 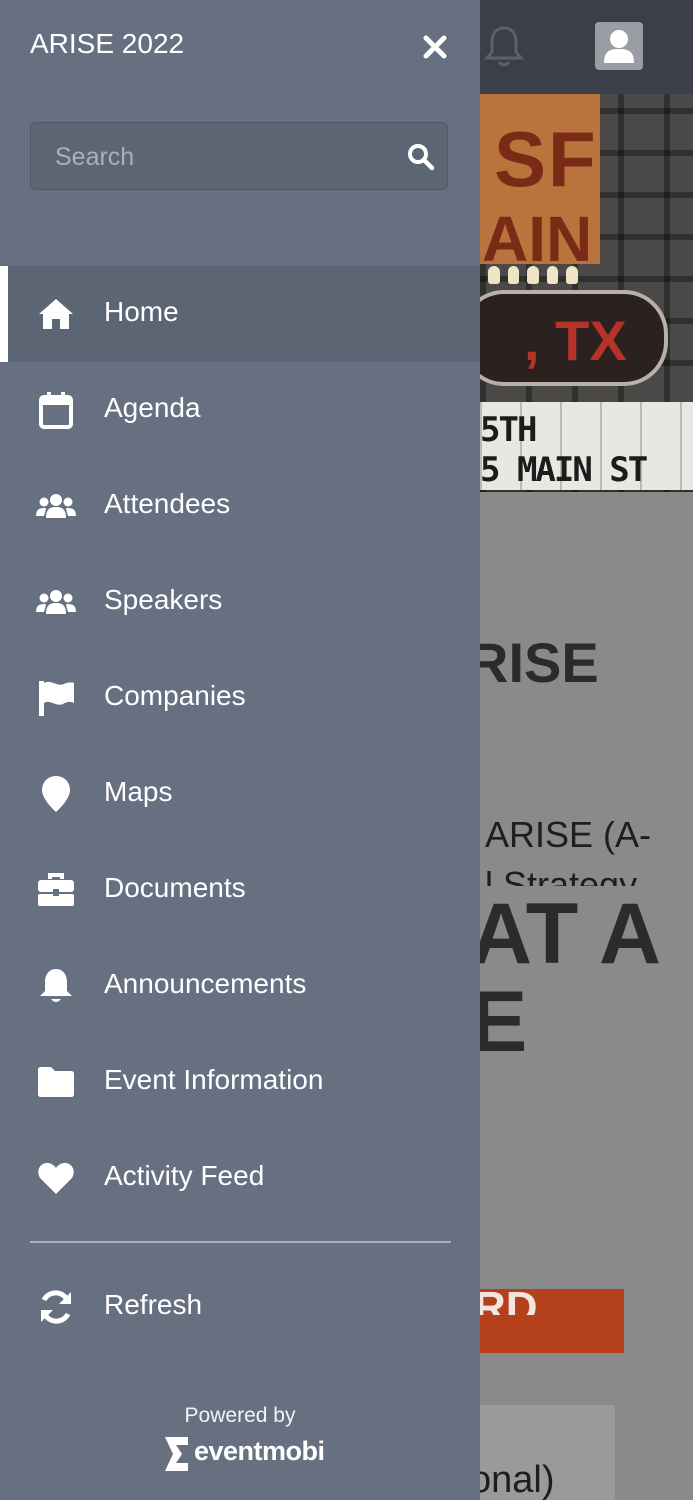 What do you see at coordinates (56, 1178) in the screenshot?
I see `heart-icon` at bounding box center [56, 1178].